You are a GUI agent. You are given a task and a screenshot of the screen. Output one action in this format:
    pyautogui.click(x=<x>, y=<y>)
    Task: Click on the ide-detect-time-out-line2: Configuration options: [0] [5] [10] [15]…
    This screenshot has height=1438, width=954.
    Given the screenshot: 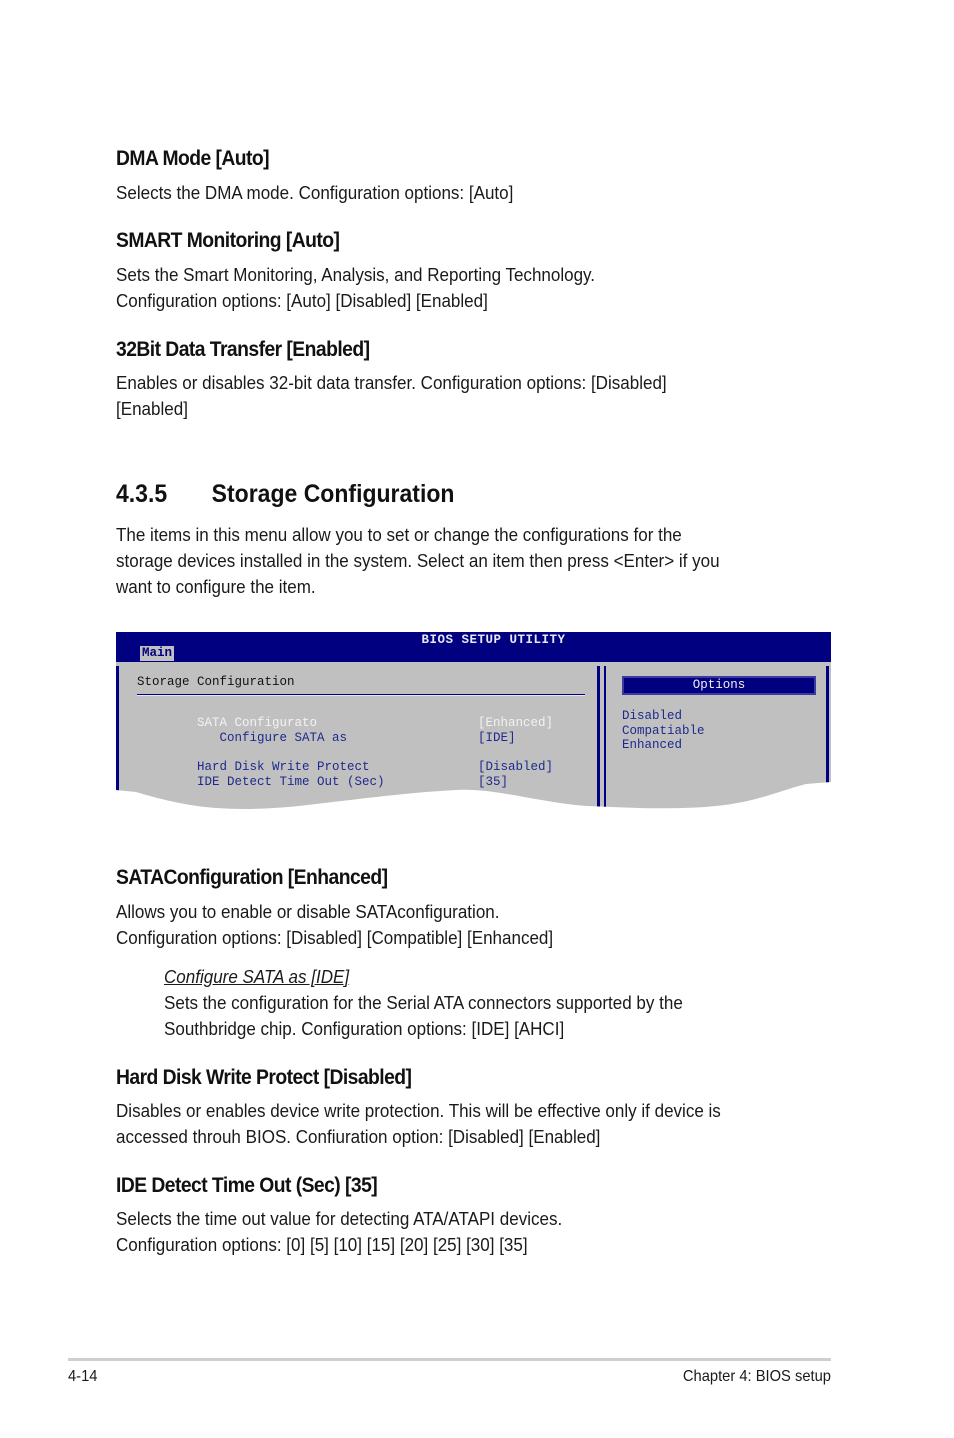 What is the action you would take?
    pyautogui.click(x=322, y=1244)
    